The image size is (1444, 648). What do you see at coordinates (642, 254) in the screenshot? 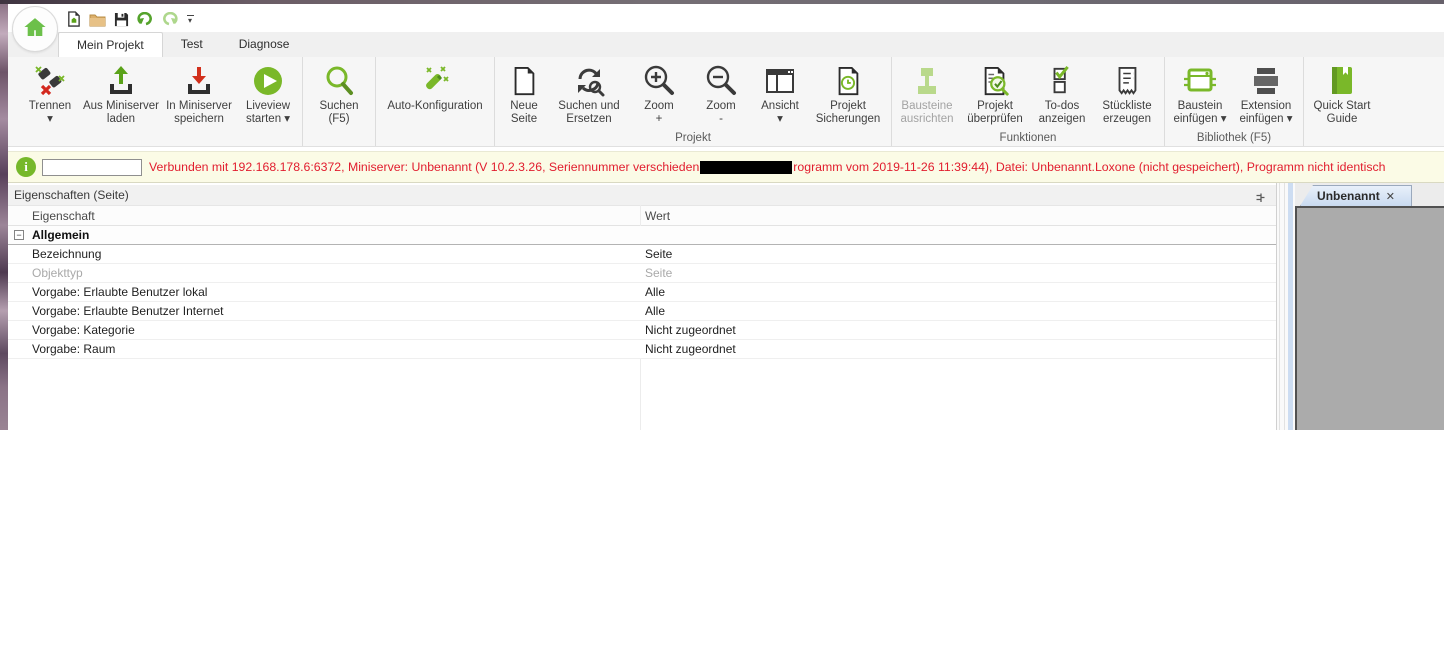
I see `property-row: Bezeichnung Seite` at bounding box center [642, 254].